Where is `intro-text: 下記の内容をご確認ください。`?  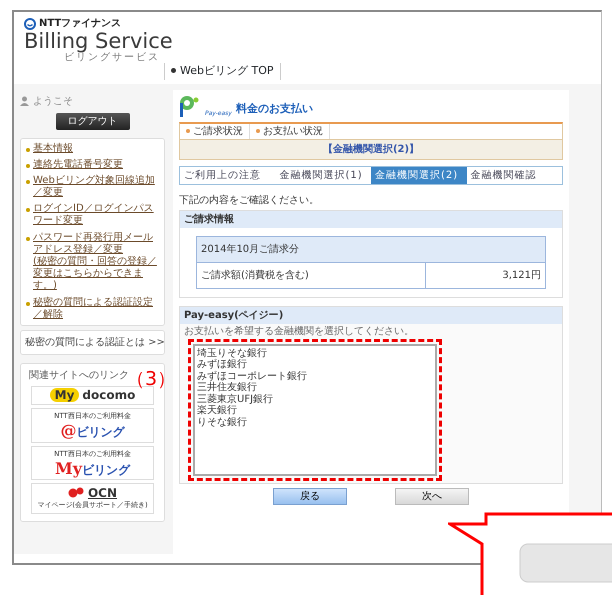 intro-text: 下記の内容をご確認ください。 is located at coordinates (249, 201).